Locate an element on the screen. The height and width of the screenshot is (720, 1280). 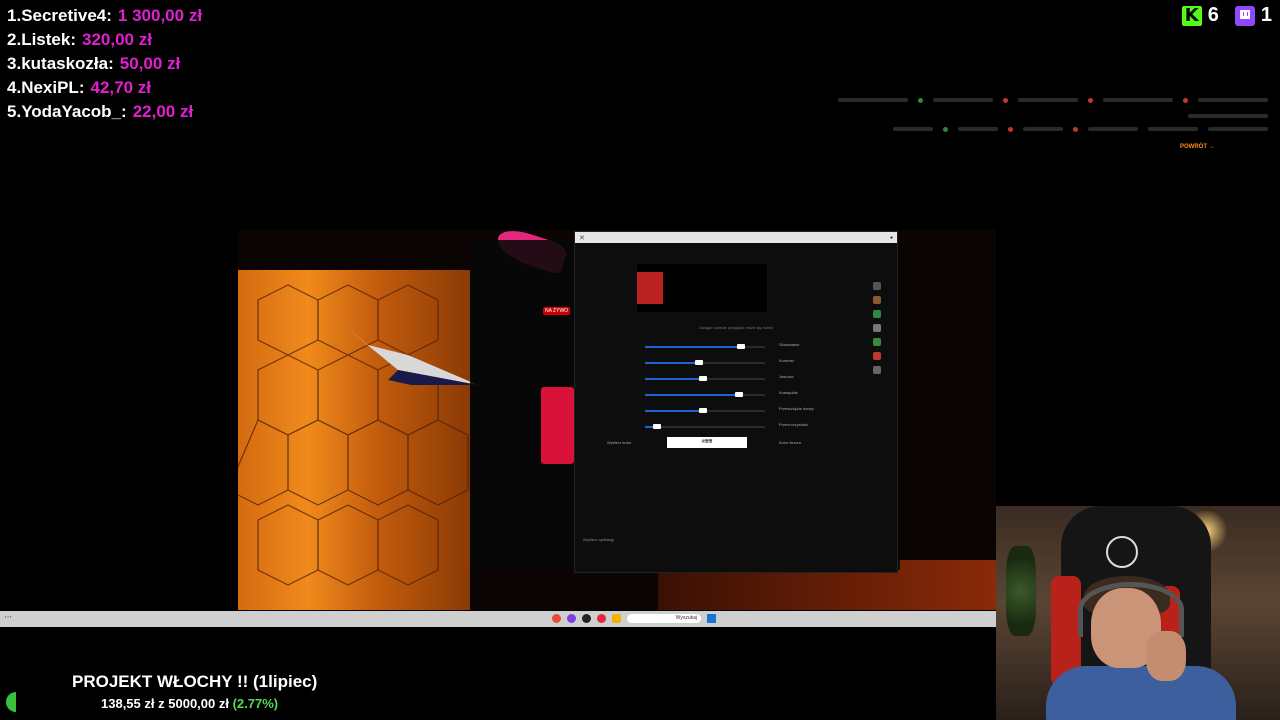
streamer-shirt is located at coordinates (1141, 693).